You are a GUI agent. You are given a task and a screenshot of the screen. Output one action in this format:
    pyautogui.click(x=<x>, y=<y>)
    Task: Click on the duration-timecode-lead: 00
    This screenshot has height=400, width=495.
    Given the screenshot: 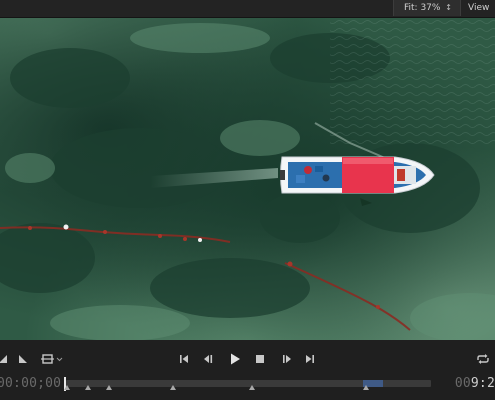 What is the action you would take?
    pyautogui.click(x=462, y=383)
    